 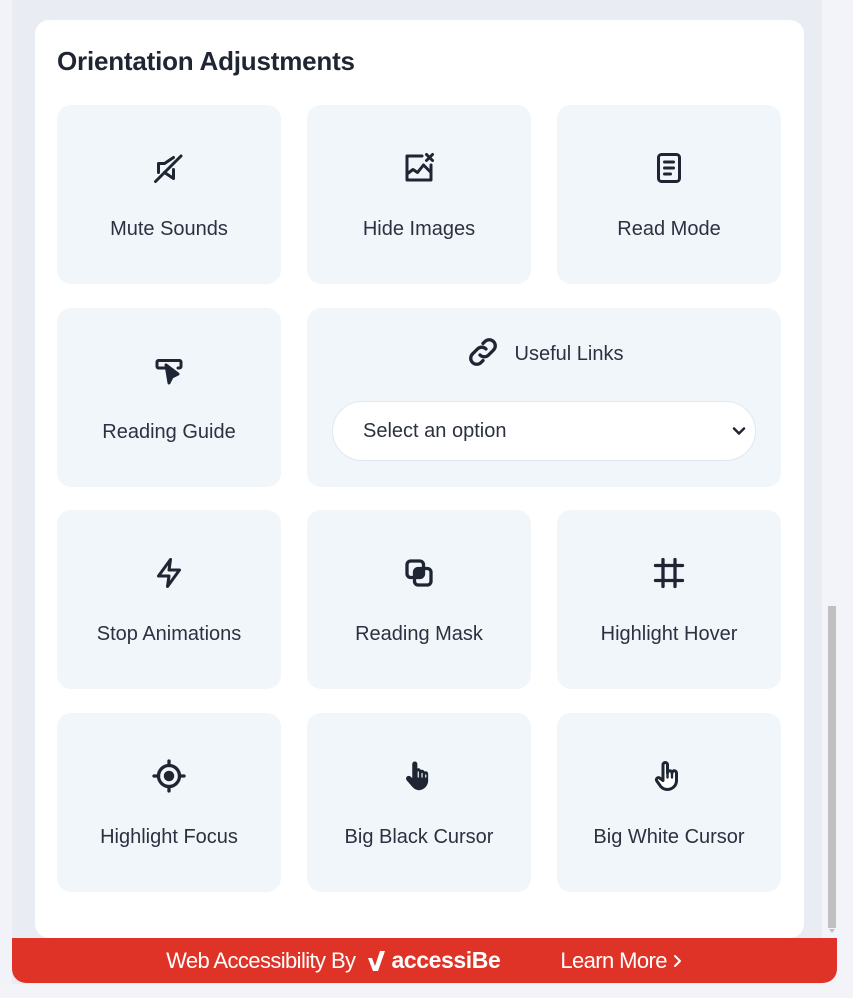 I want to click on tile-highlight-focus: Highlight Focus, so click(x=169, y=802).